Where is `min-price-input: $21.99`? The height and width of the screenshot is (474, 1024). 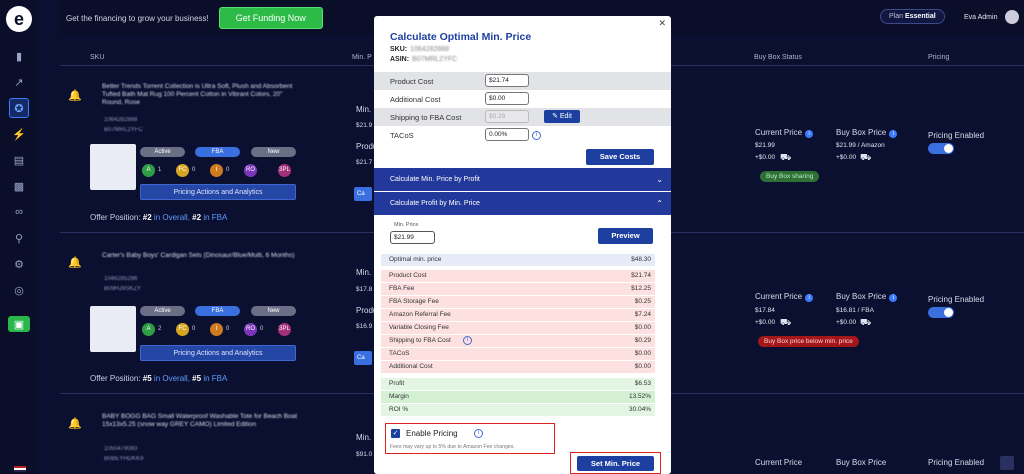
min-price-input: $21.99 is located at coordinates (412, 237).